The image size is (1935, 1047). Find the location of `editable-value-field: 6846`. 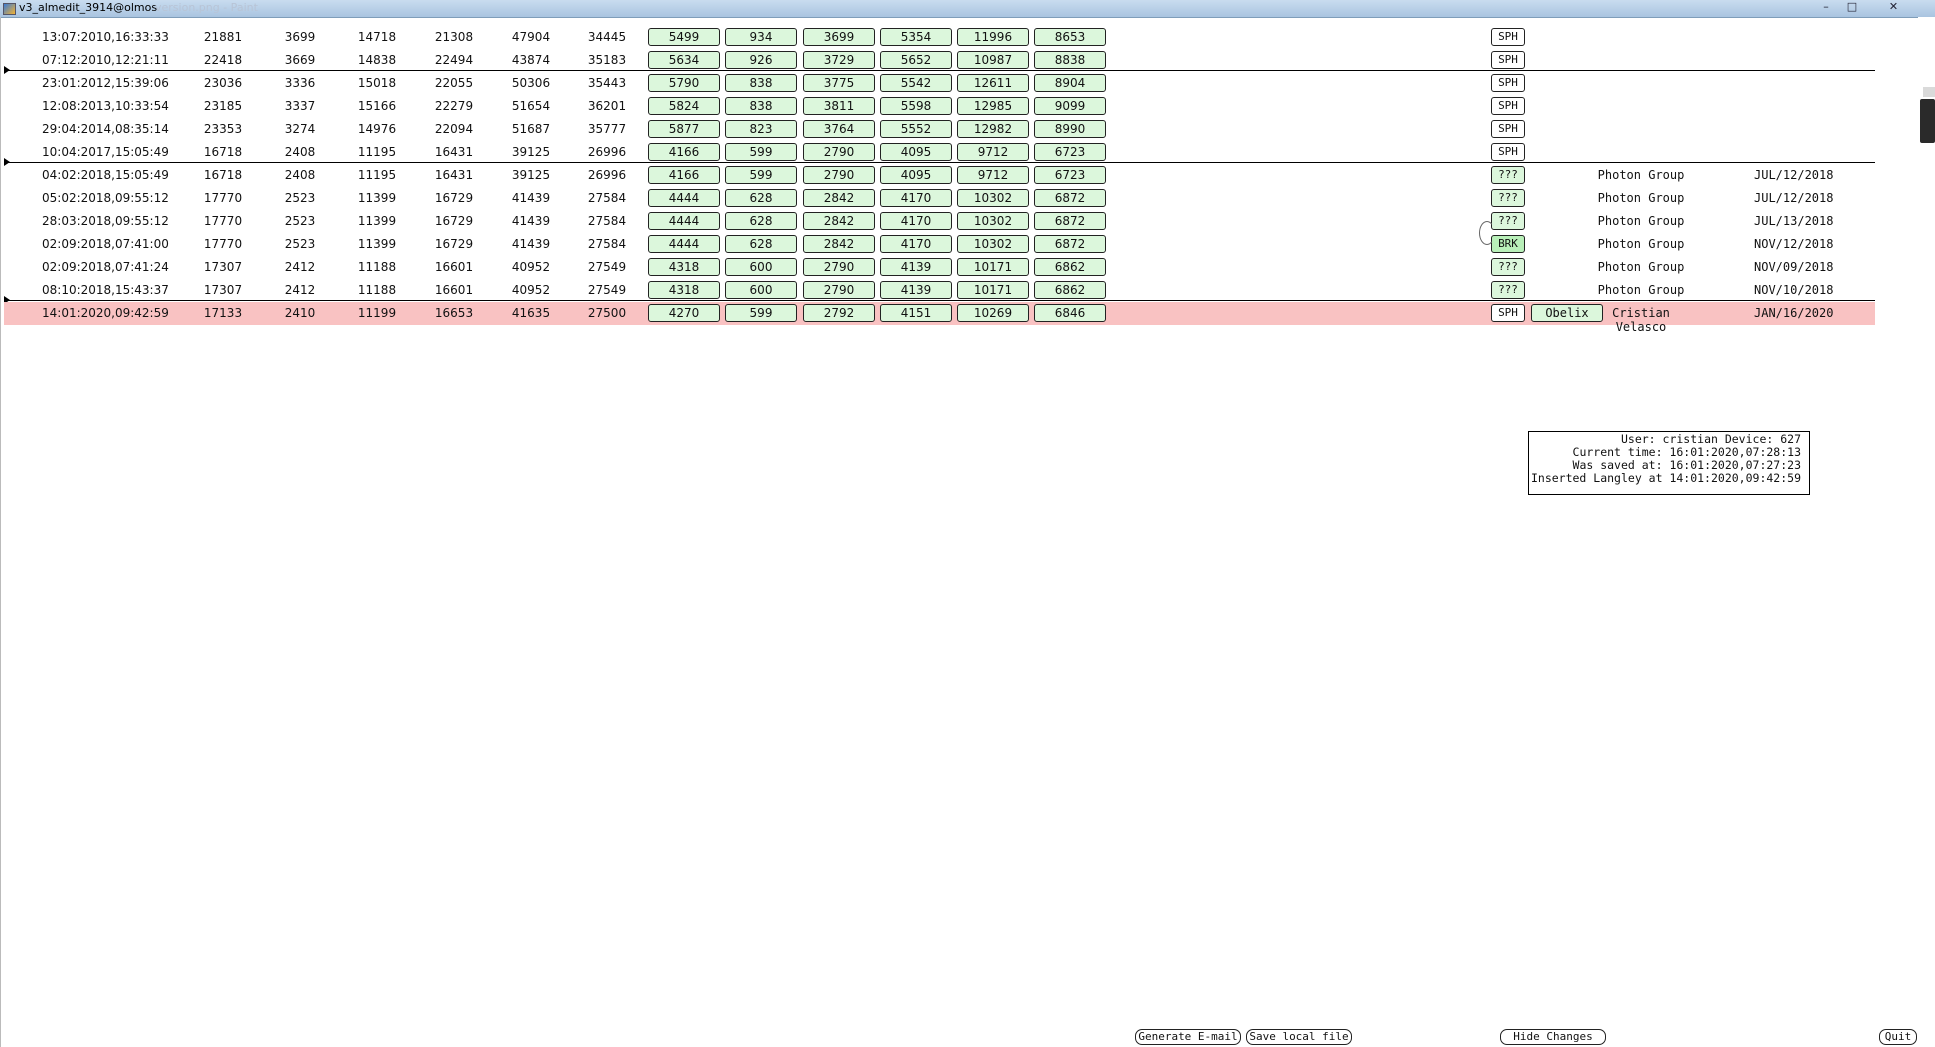

editable-value-field: 6846 is located at coordinates (1070, 313).